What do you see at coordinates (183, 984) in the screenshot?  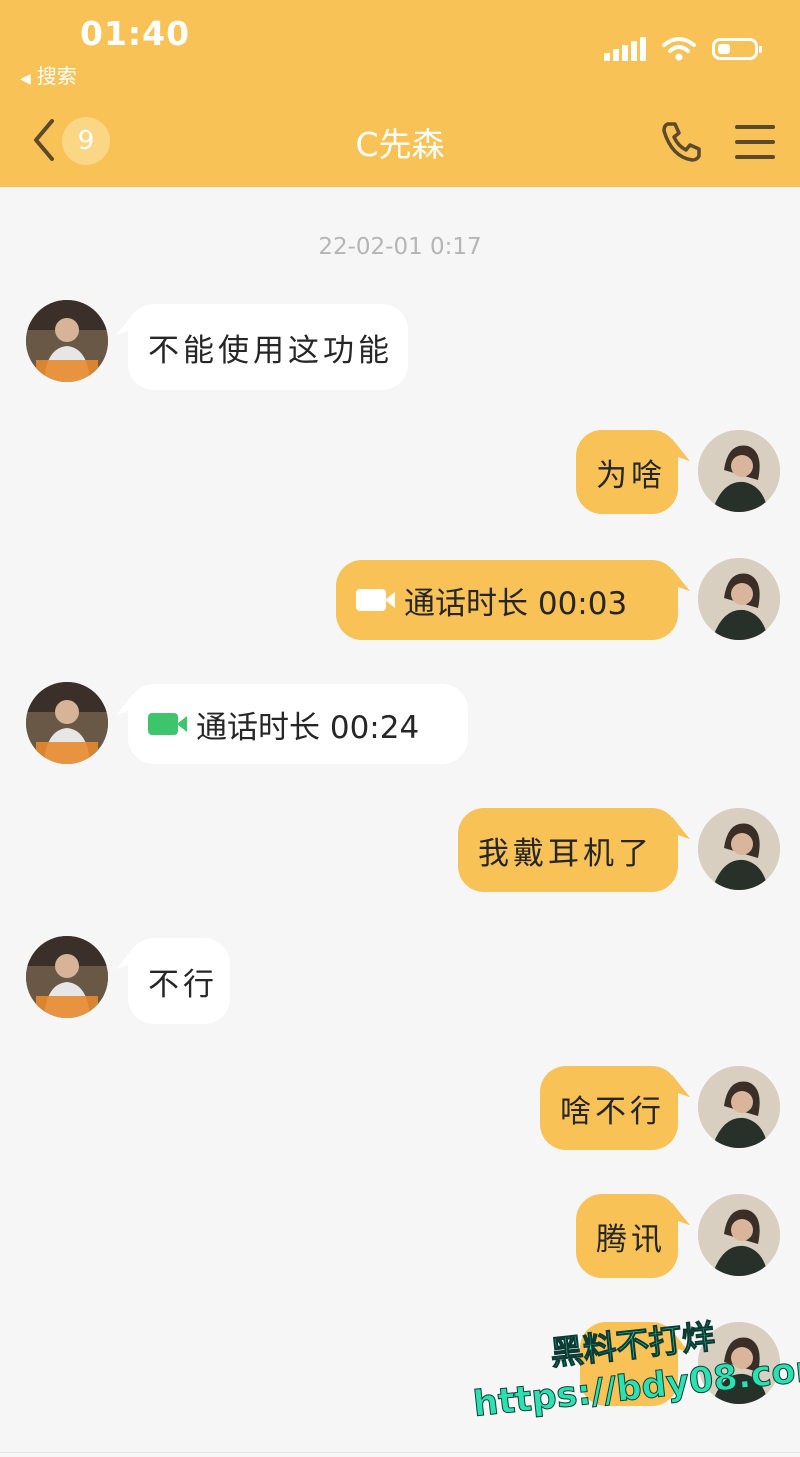 I see `message-text: 不行` at bounding box center [183, 984].